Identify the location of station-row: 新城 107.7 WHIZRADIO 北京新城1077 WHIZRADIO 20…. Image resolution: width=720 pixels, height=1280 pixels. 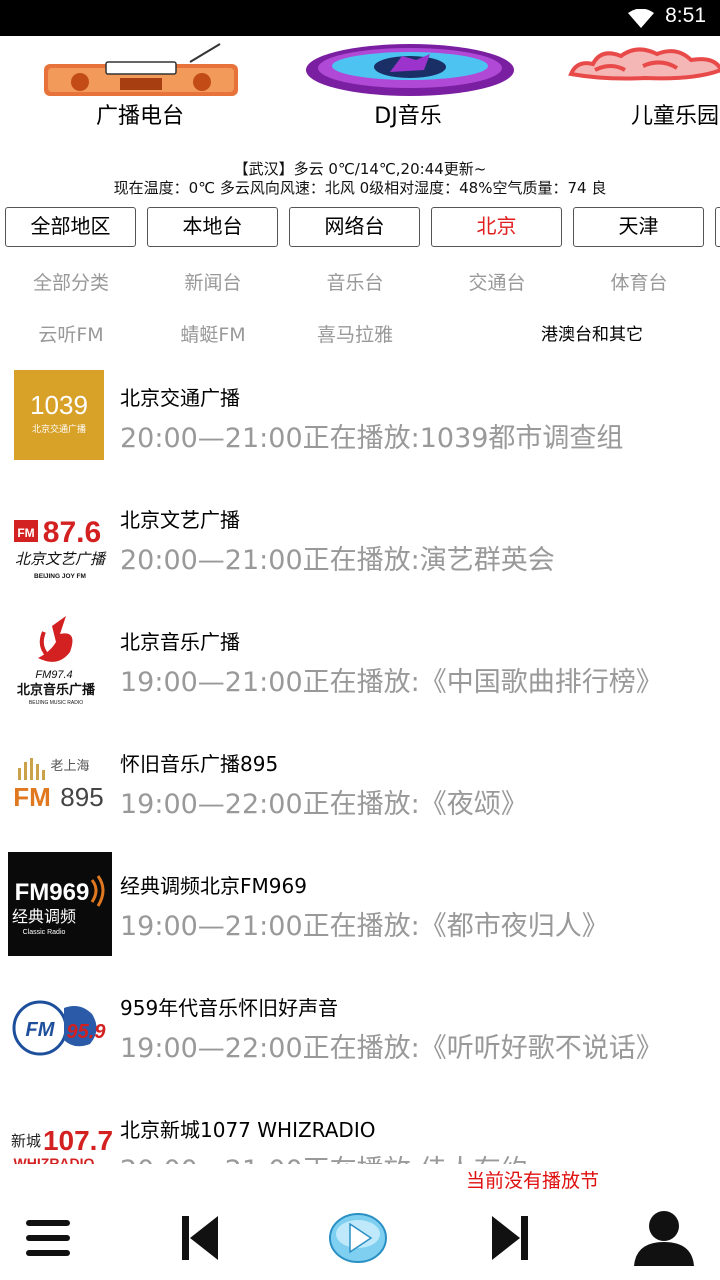
(360, 1127).